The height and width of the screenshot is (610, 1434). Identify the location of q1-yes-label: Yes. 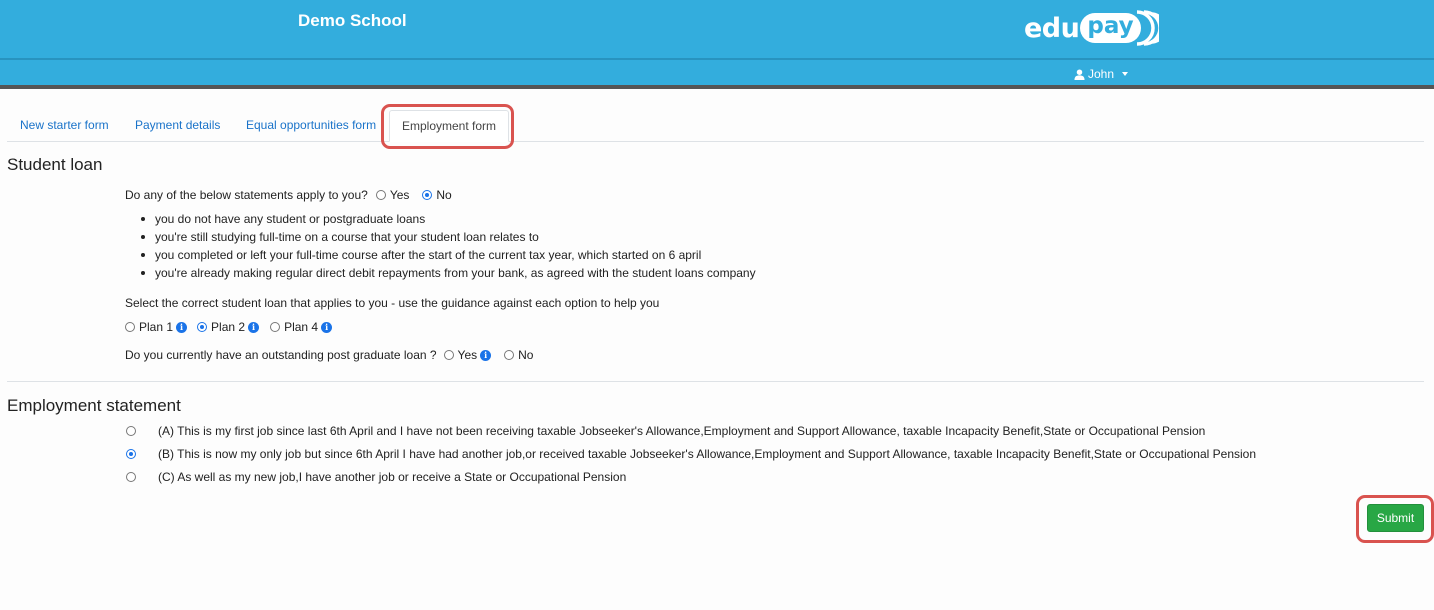
(399, 195).